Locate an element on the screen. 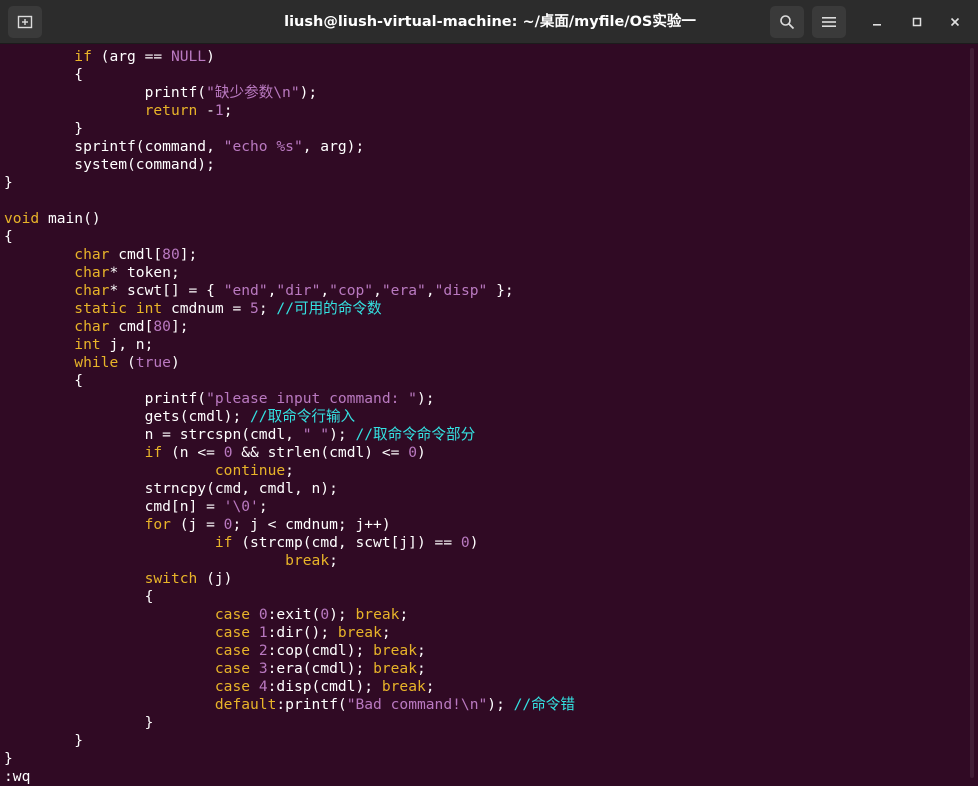  code-line: gets(cmdl); //取命令行输入 is located at coordinates (180, 417).